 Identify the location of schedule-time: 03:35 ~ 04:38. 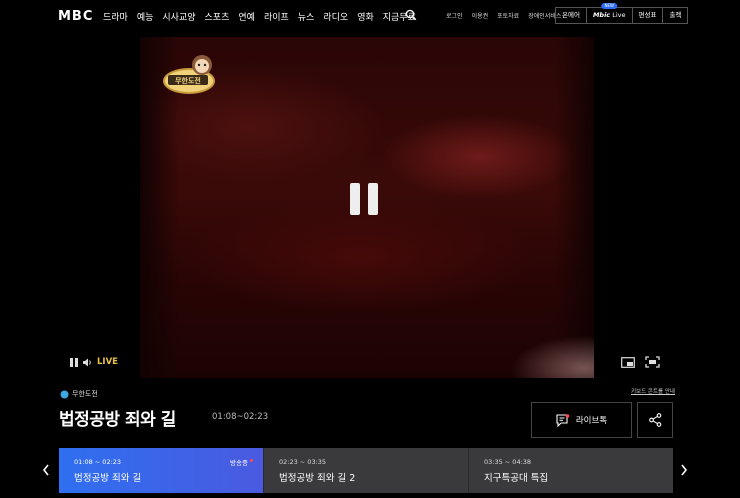
(508, 462).